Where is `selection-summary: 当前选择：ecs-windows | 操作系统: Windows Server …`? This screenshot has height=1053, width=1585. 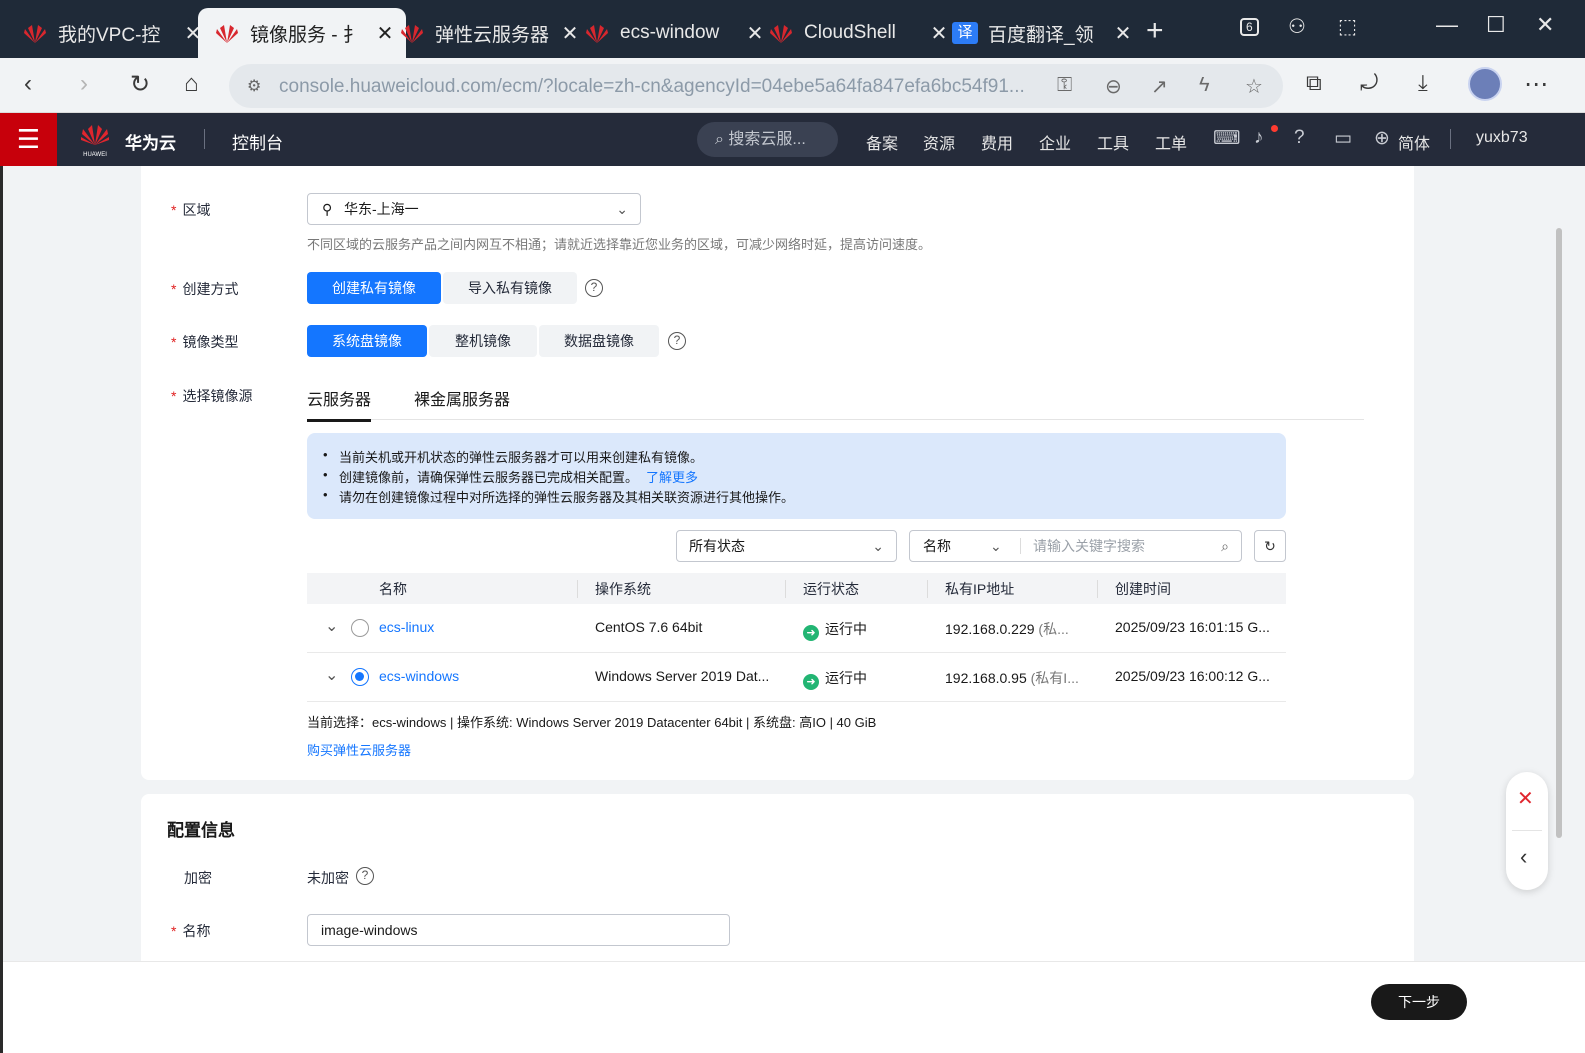 selection-summary: 当前选择：ecs-windows | 操作系统: Windows Server … is located at coordinates (592, 722).